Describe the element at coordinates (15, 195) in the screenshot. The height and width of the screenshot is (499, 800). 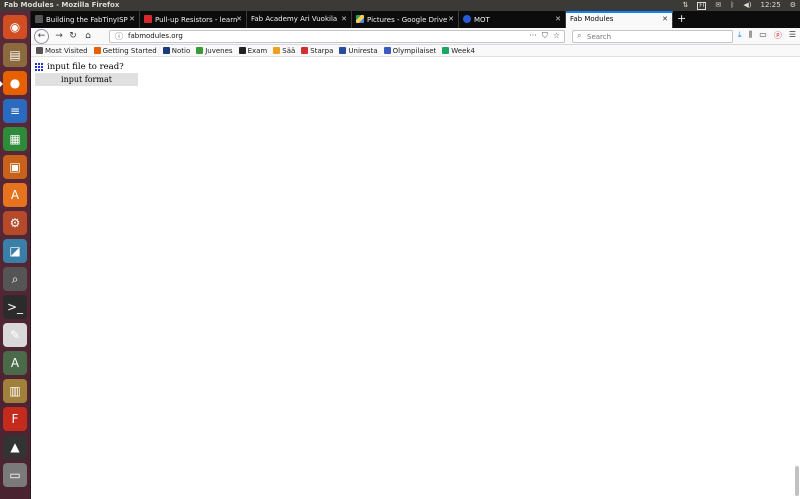
I see `software-launcher-icon: A` at that location.